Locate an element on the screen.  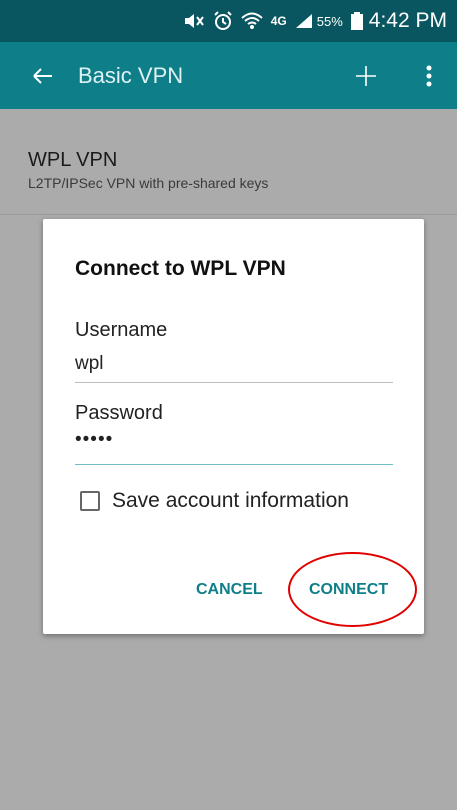
clock: 4:42 PM is located at coordinates (407, 20).